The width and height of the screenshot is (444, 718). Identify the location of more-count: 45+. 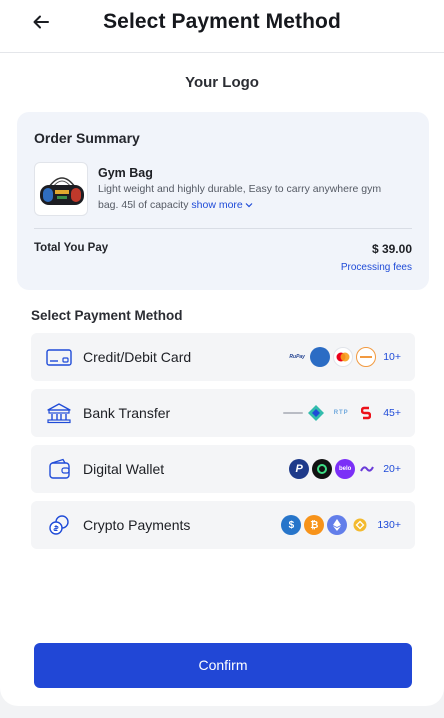
(392, 413).